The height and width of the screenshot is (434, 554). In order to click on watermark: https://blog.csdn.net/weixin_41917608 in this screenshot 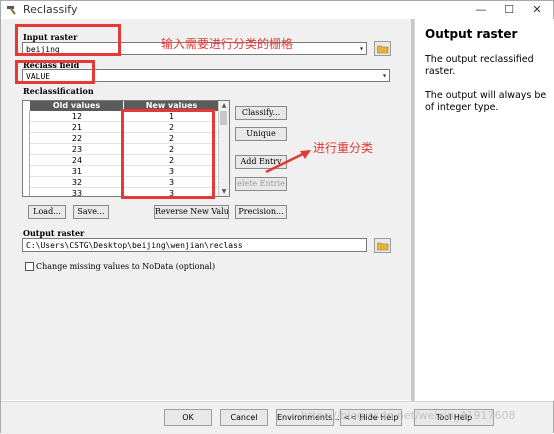, I will do `click(408, 415)`.